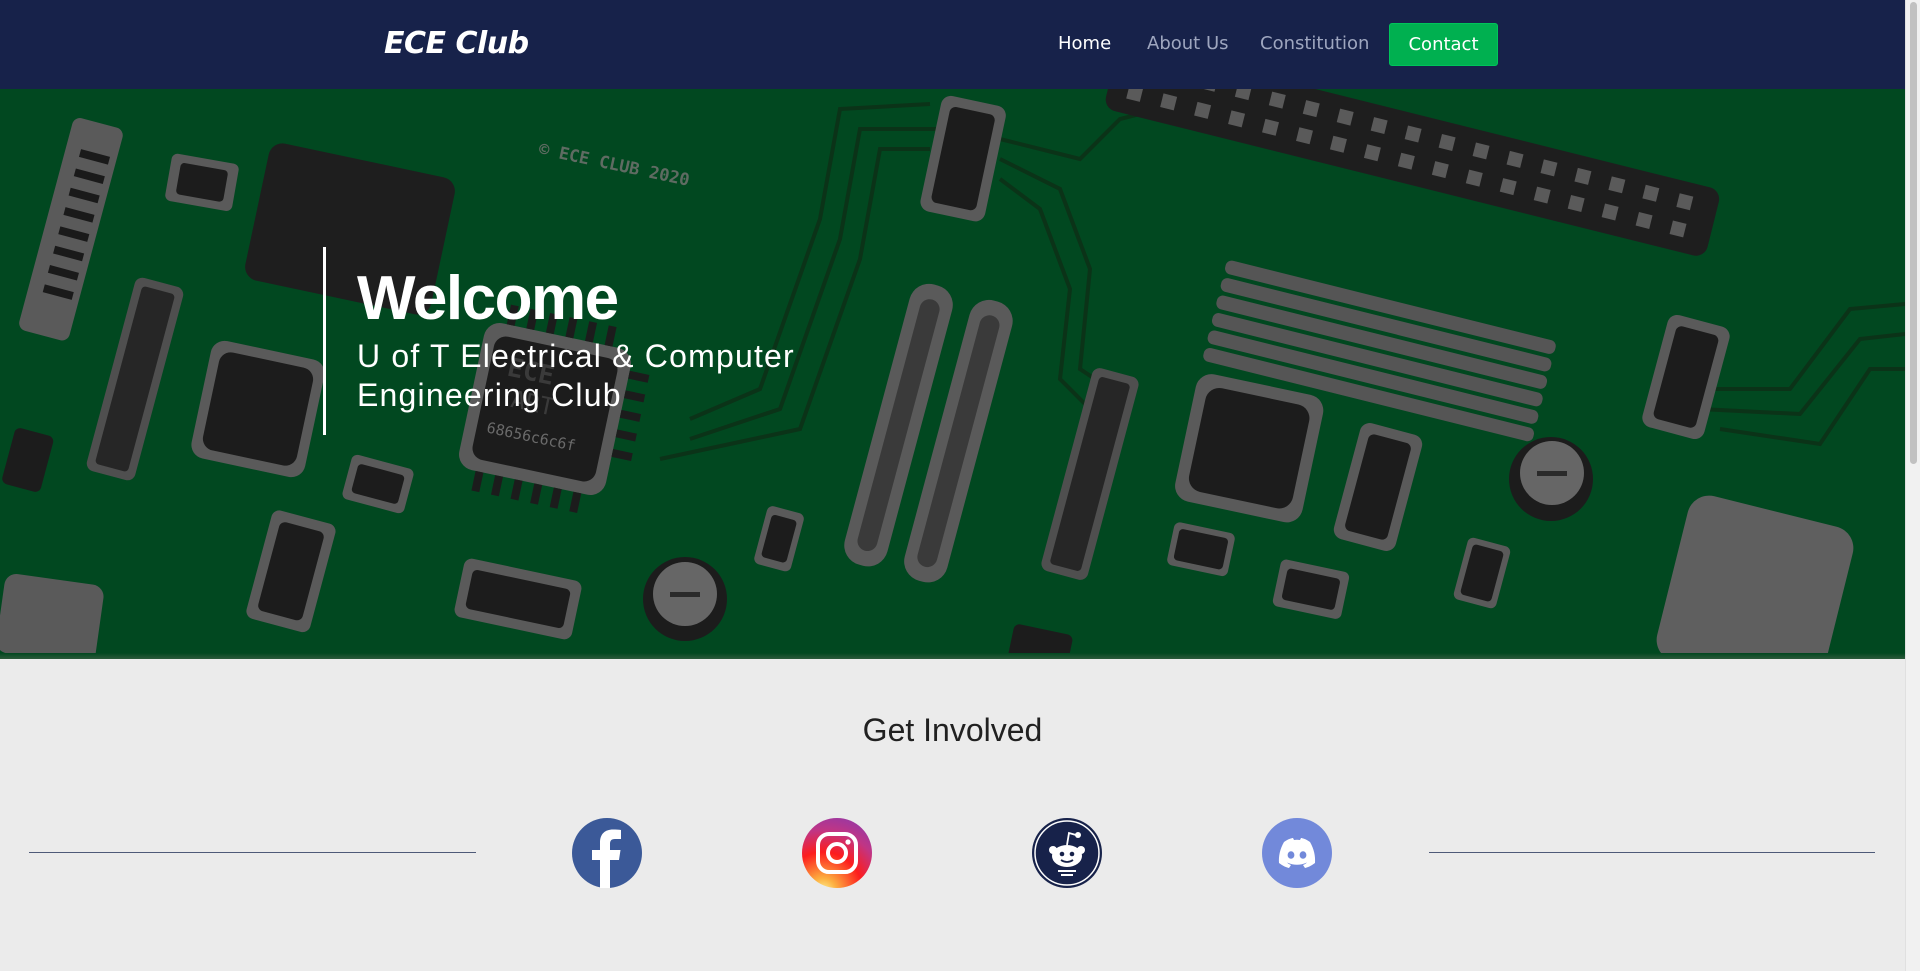 The width and height of the screenshot is (1920, 971). What do you see at coordinates (952, 730) in the screenshot?
I see `get-involved-heading: Get Involved` at bounding box center [952, 730].